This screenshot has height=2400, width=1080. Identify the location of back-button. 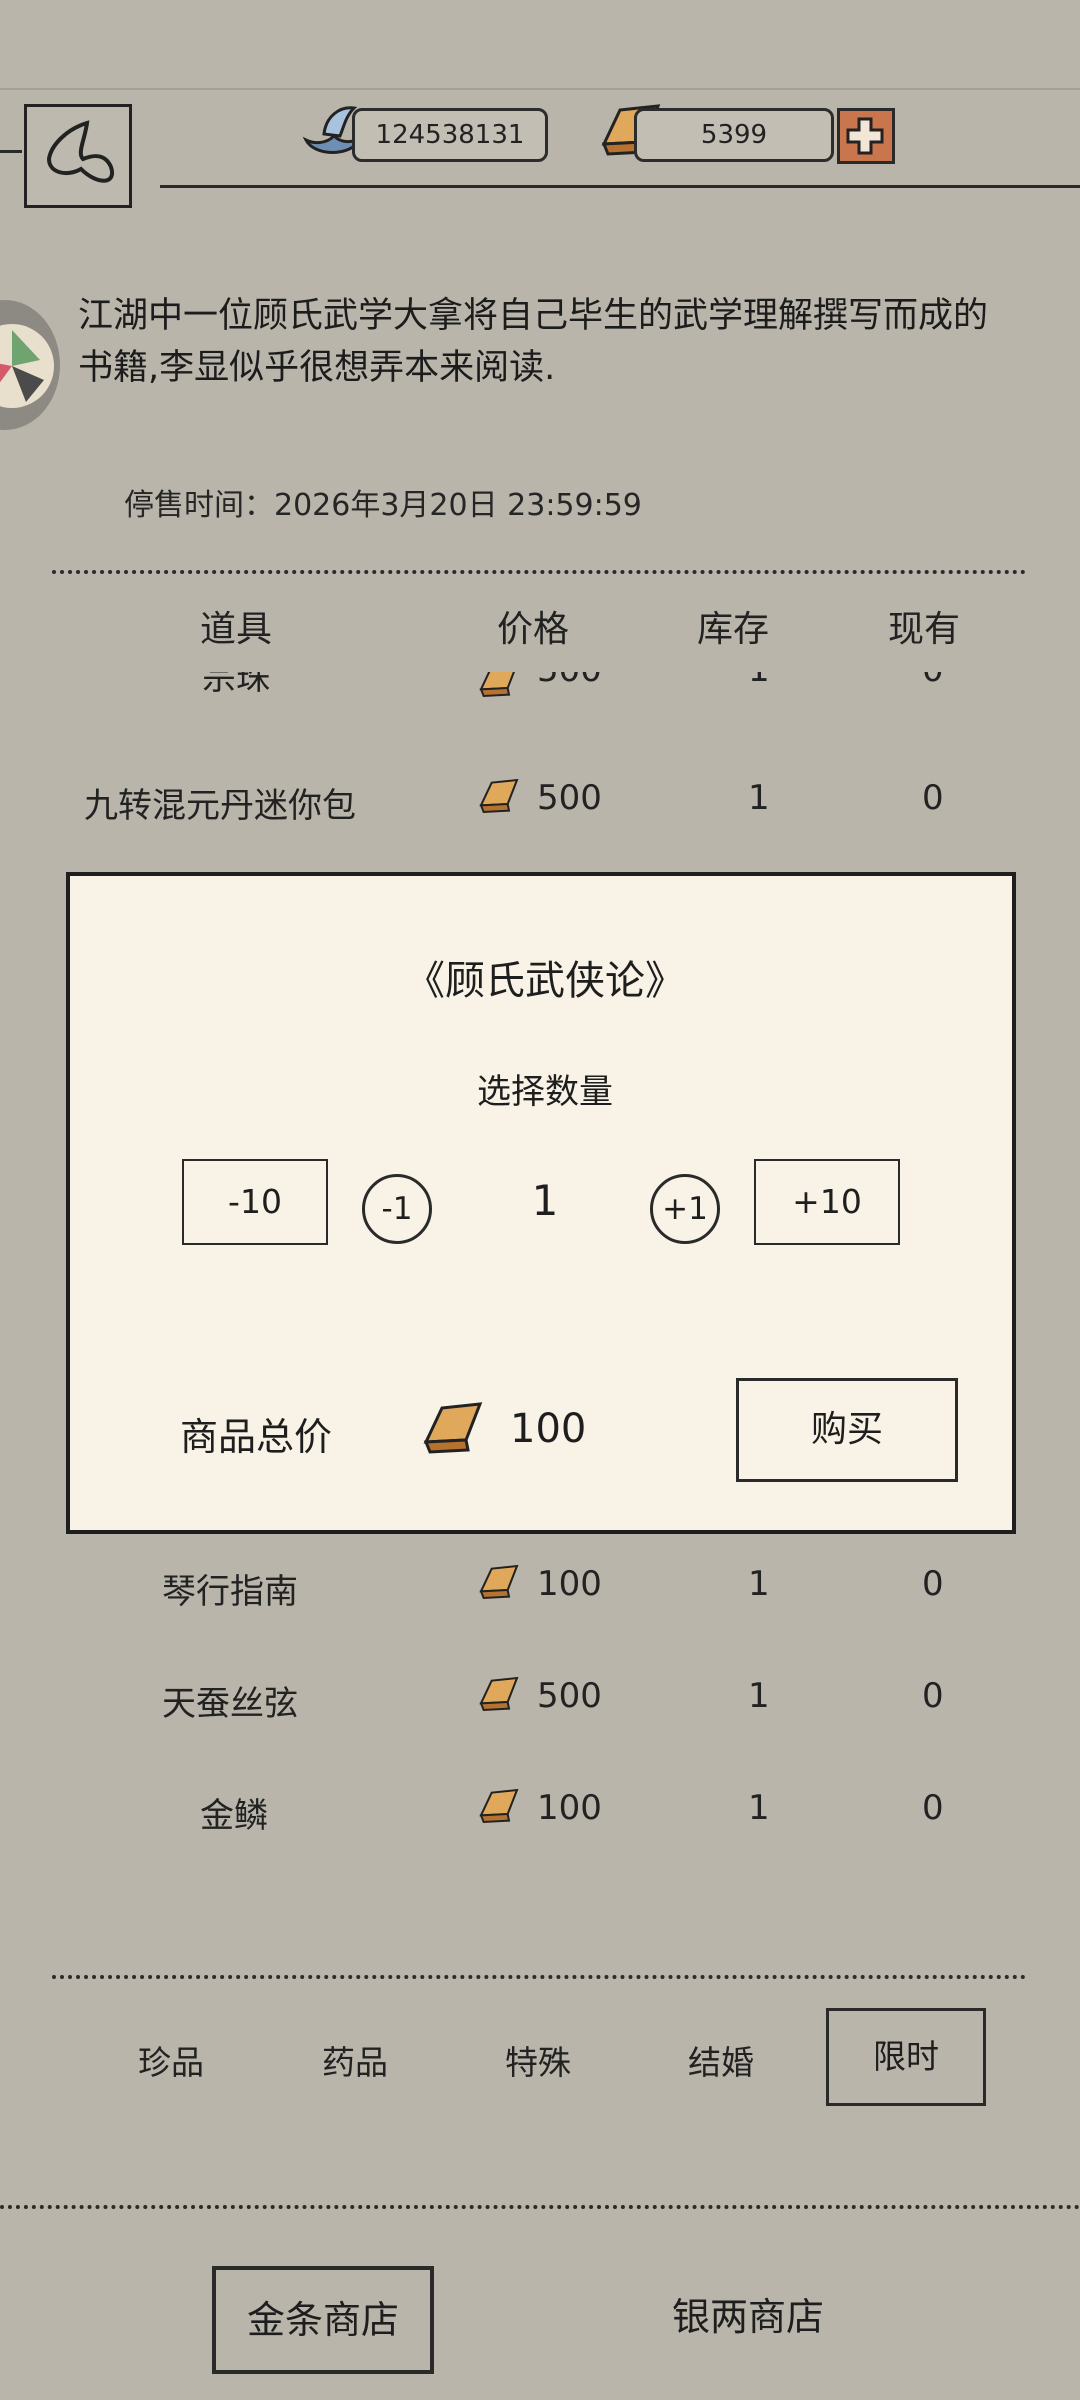
(78, 156).